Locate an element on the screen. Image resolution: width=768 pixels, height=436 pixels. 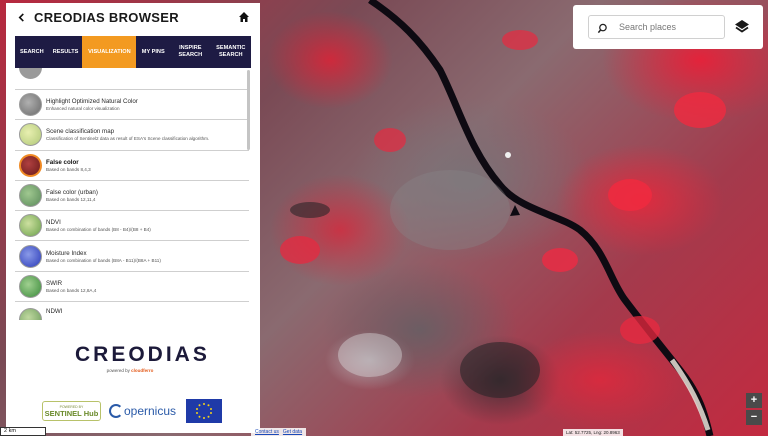
creodias-logo: CREODIAS powered by cloudferro is located at coordinates (142, 358).